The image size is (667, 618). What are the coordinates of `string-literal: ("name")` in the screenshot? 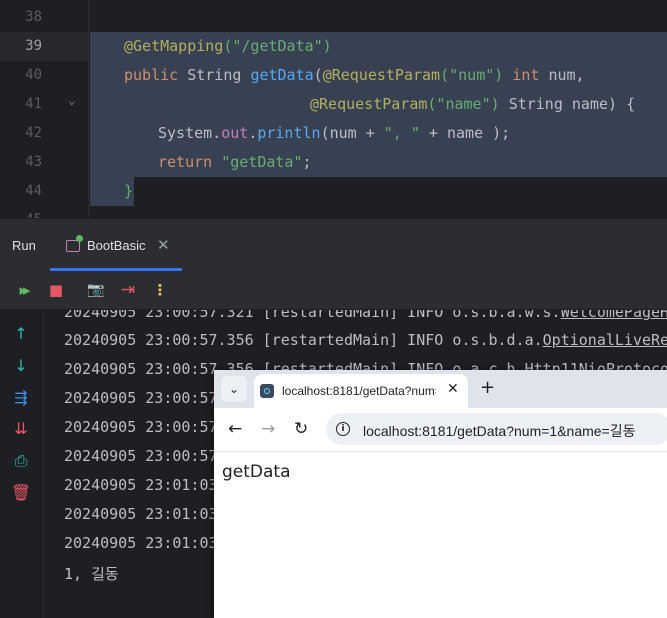 It's located at (463, 104).